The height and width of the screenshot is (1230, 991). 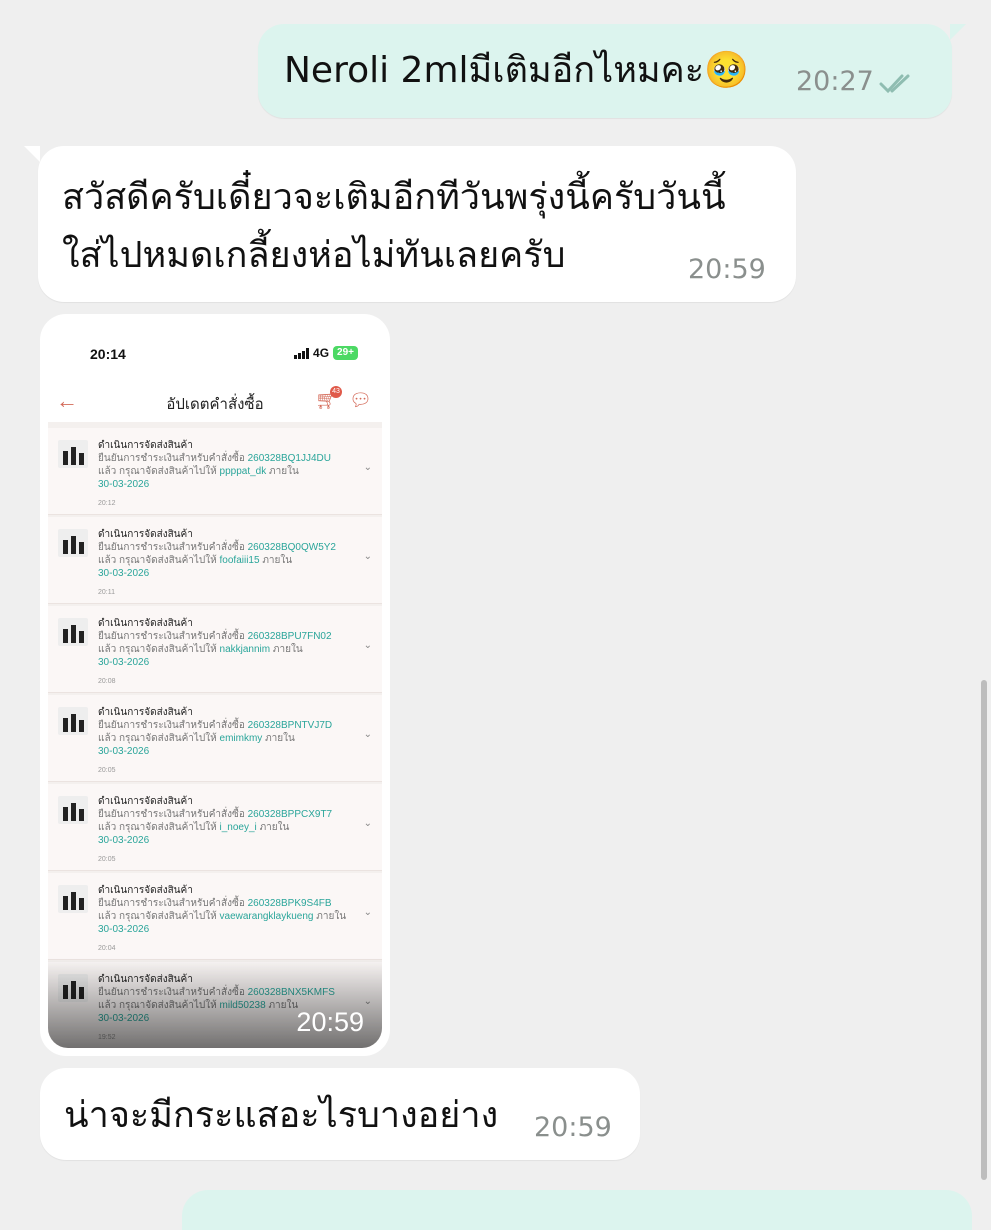 I want to click on phone-status-bar: 20:14 4G 29+, so click(x=215, y=352).